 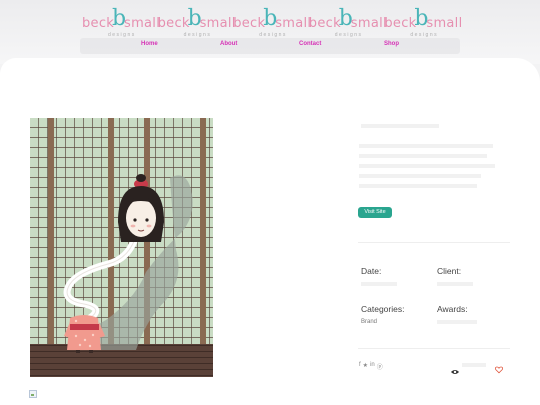 I want to click on view-count-placeholder, so click(x=474, y=365).